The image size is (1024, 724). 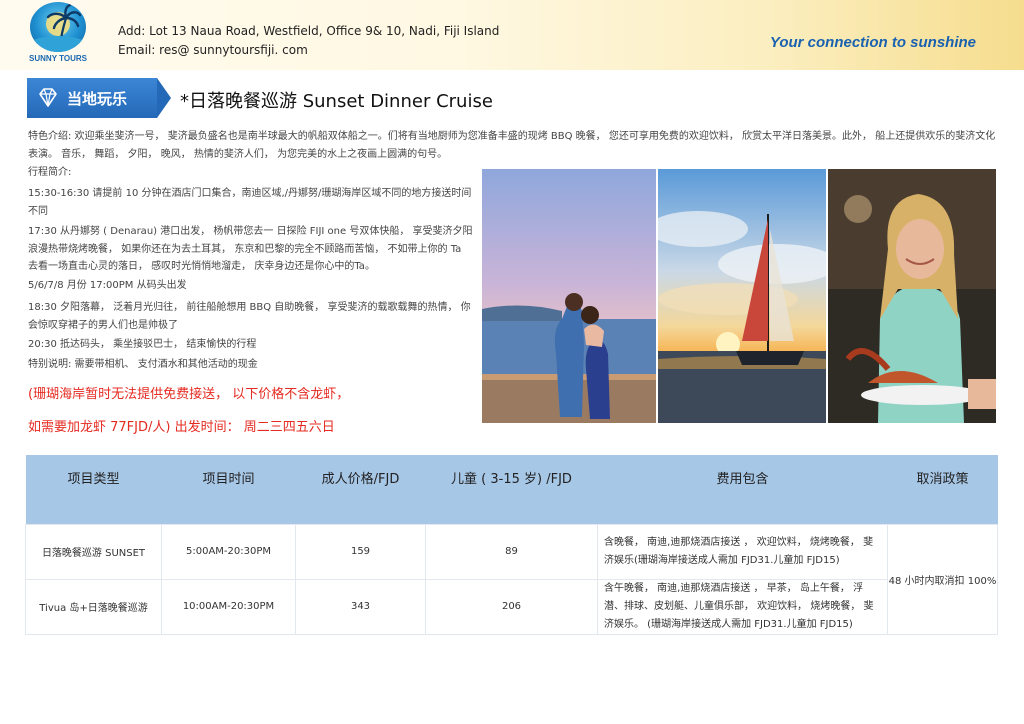 I want to click on table-header: 儿童 ( 3-15 岁) /FJD, so click(x=511, y=489).